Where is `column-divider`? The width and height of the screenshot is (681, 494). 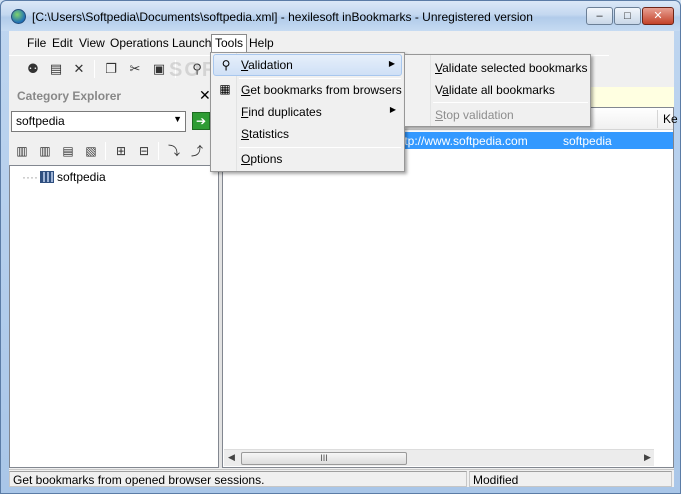 column-divider is located at coordinates (657, 119).